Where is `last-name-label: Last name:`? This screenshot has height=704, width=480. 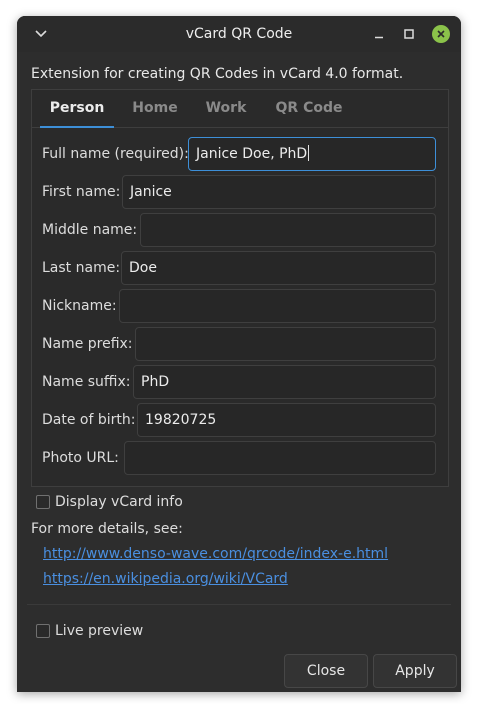 last-name-label: Last name: is located at coordinates (81, 268).